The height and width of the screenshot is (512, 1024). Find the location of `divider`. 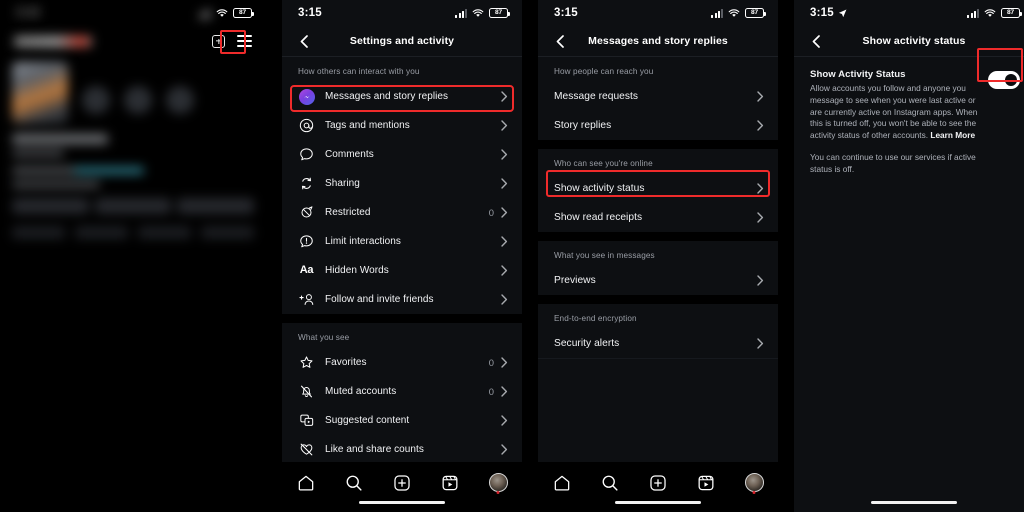

divider is located at coordinates (658, 358).